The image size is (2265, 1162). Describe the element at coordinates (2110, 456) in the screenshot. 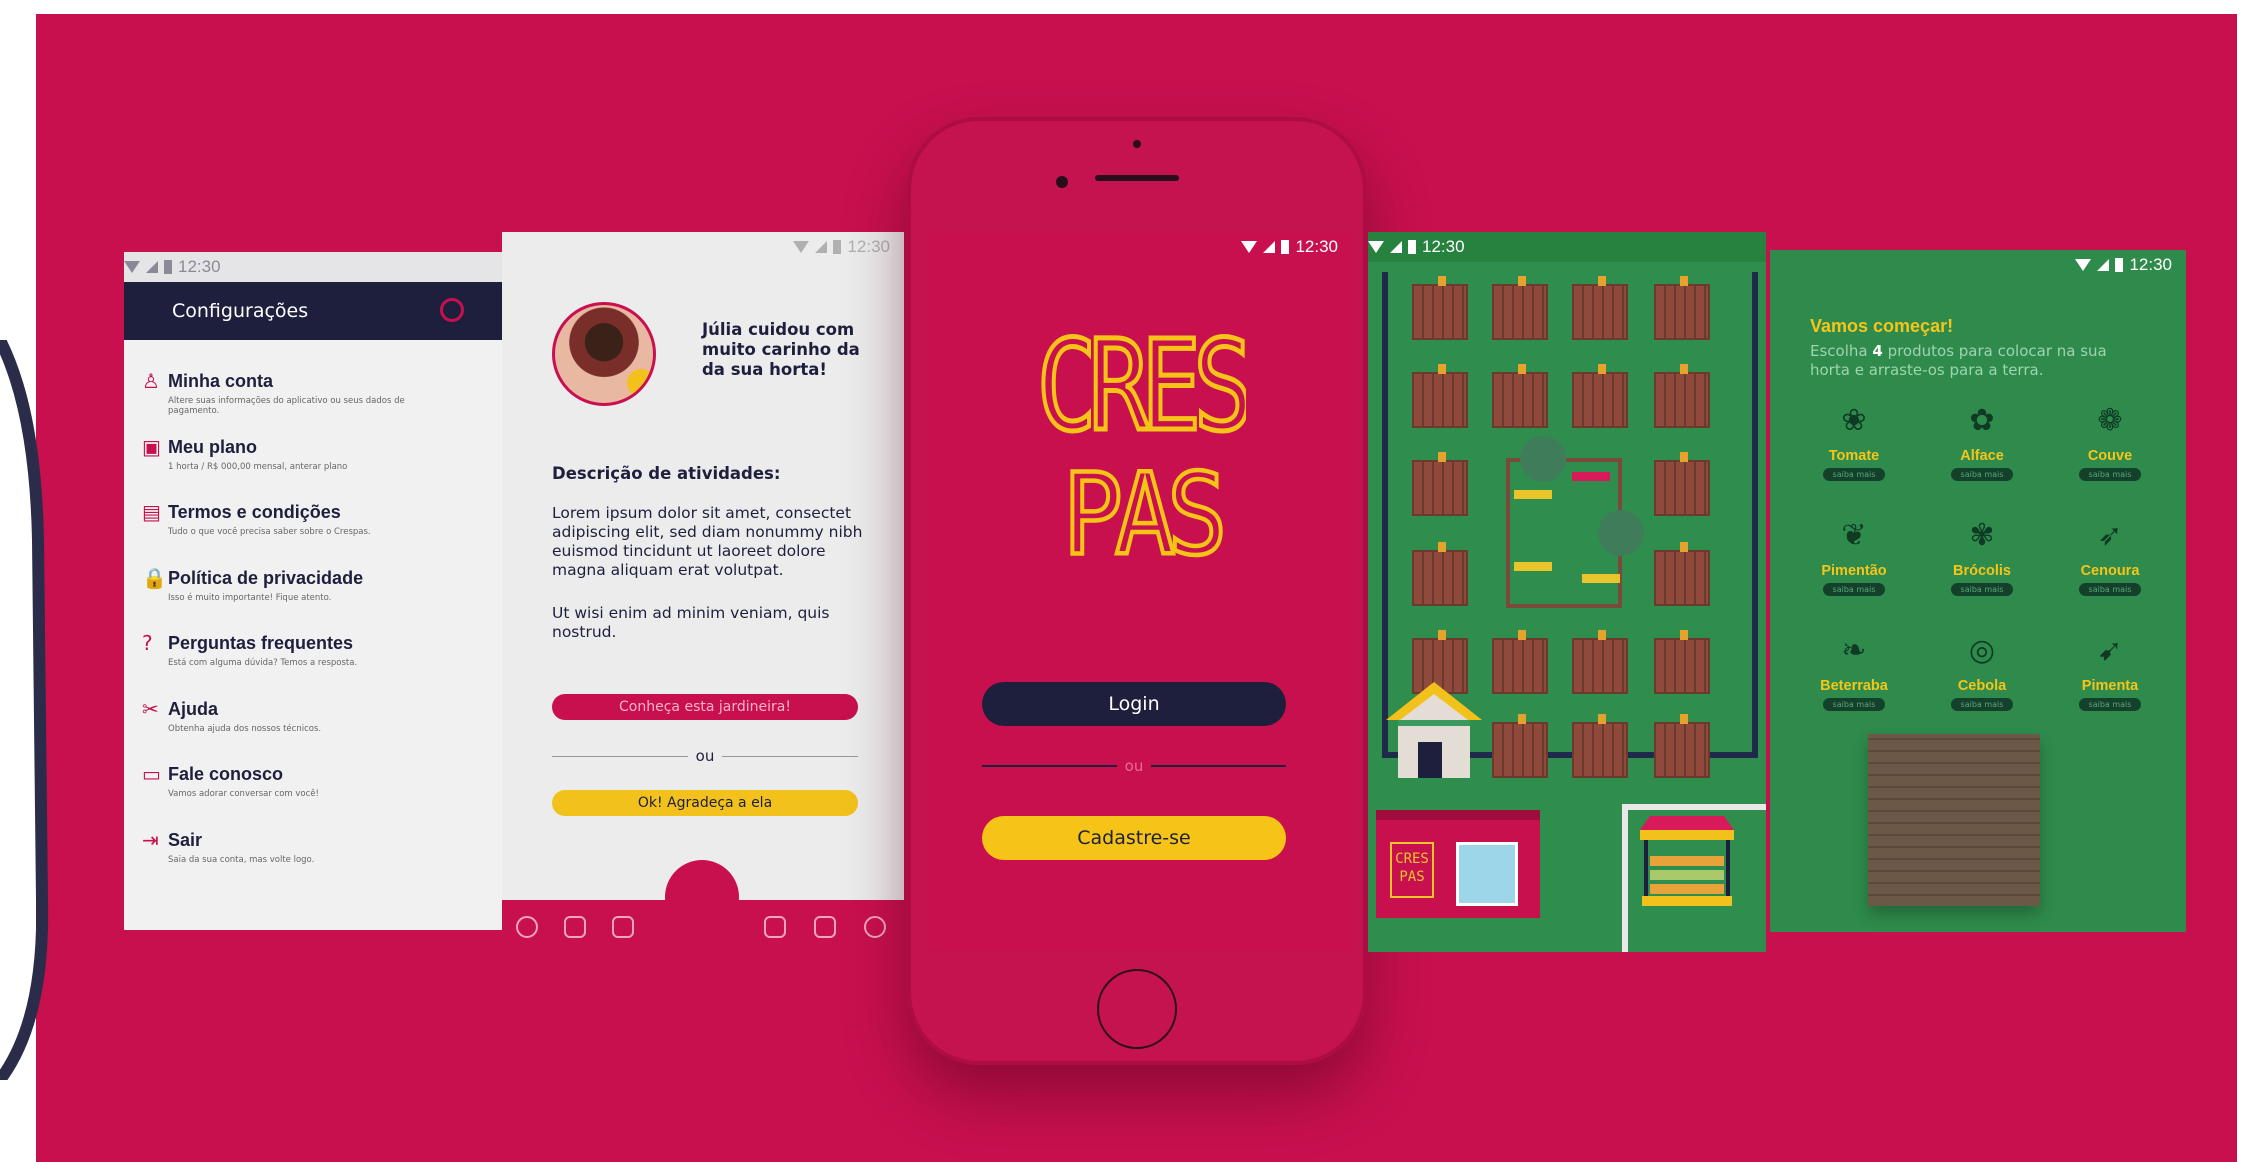

I see `product-name: Couve` at that location.